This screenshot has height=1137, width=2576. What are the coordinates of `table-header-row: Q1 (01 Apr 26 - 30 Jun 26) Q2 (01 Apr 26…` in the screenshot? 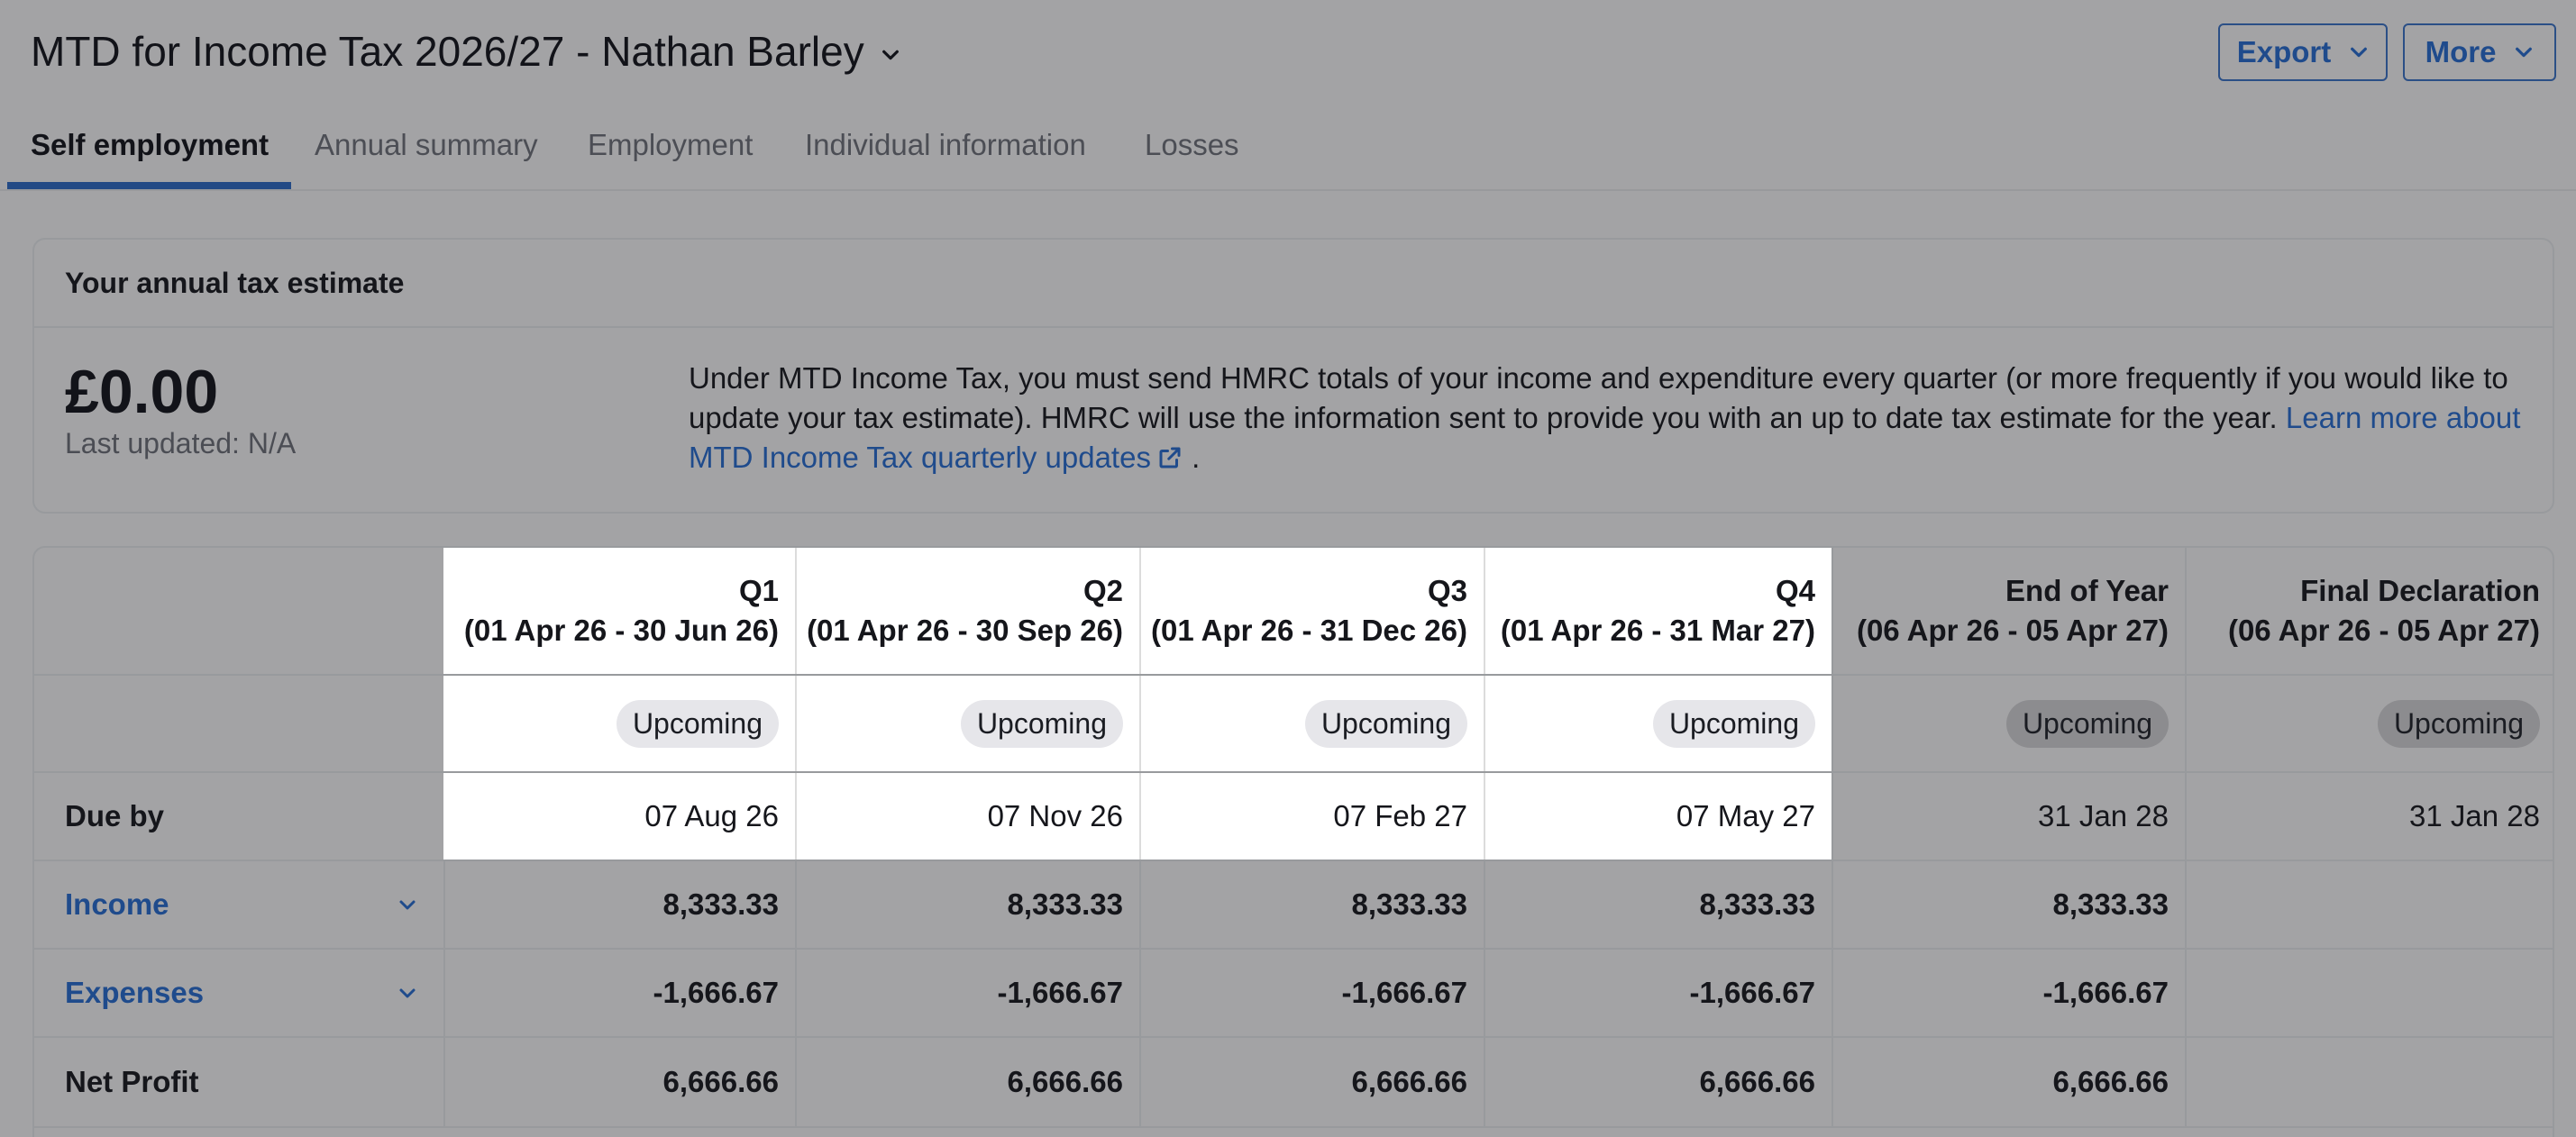 It's located at (1293, 612).